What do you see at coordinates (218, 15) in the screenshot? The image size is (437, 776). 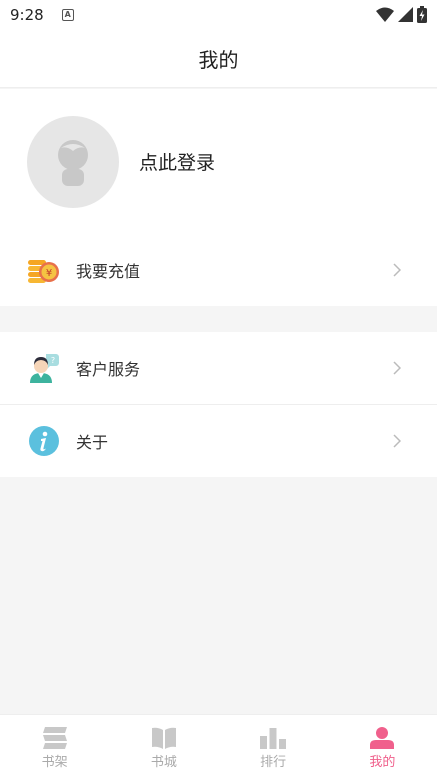 I see `status-bar: 9:28 A` at bounding box center [218, 15].